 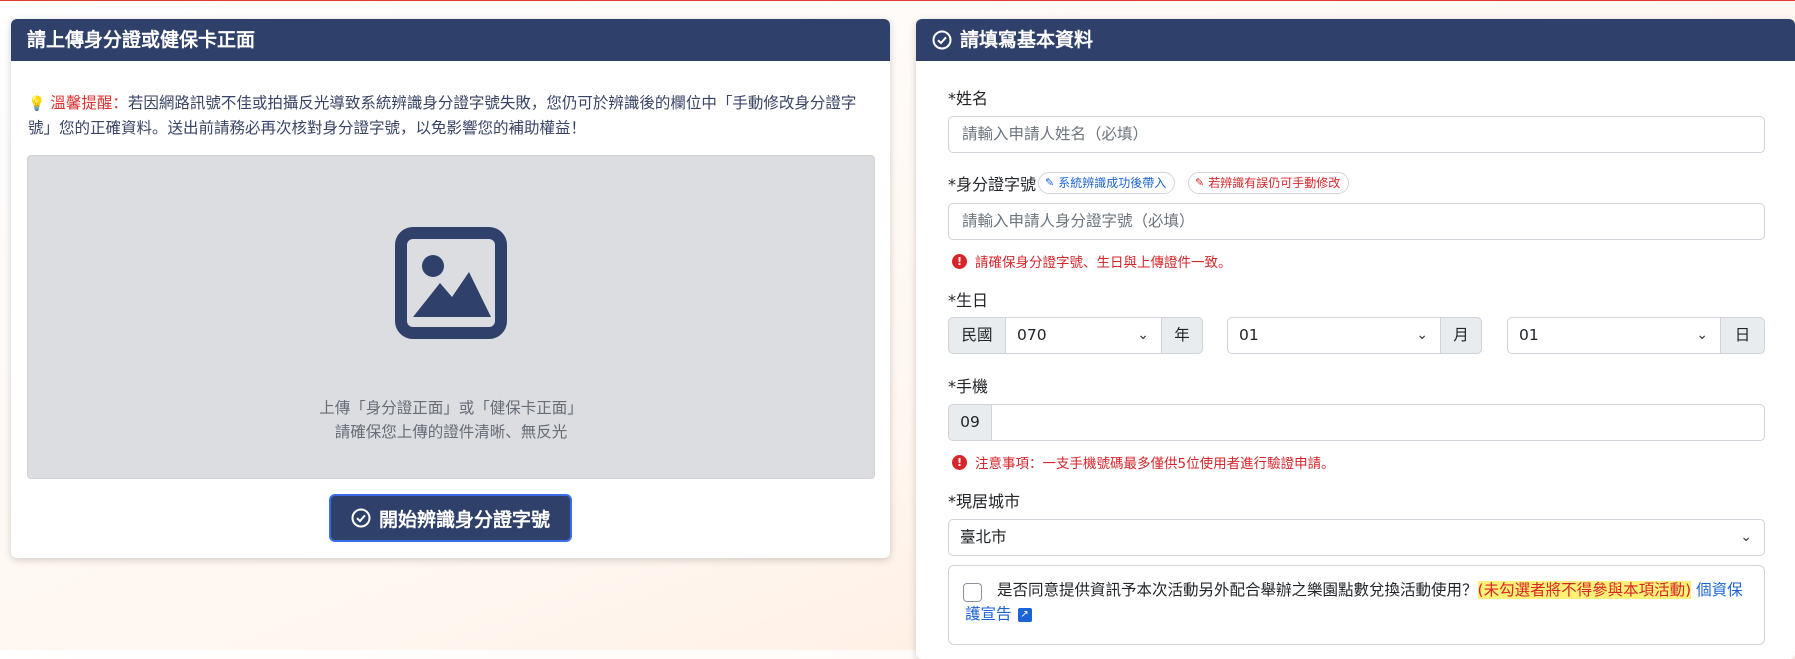 What do you see at coordinates (983, 537) in the screenshot?
I see `city-select-value: 臺北市` at bounding box center [983, 537].